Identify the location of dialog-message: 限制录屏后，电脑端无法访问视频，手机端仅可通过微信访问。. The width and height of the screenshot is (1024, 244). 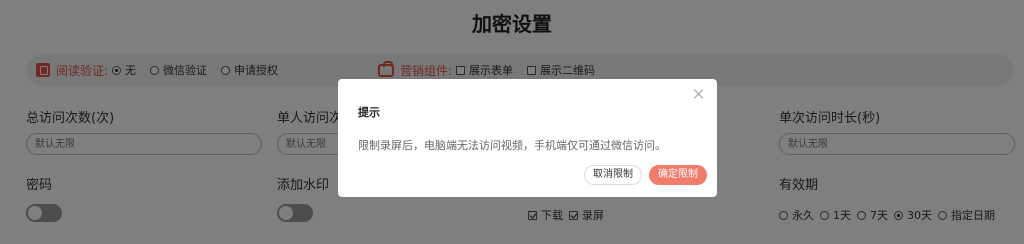
(512, 145).